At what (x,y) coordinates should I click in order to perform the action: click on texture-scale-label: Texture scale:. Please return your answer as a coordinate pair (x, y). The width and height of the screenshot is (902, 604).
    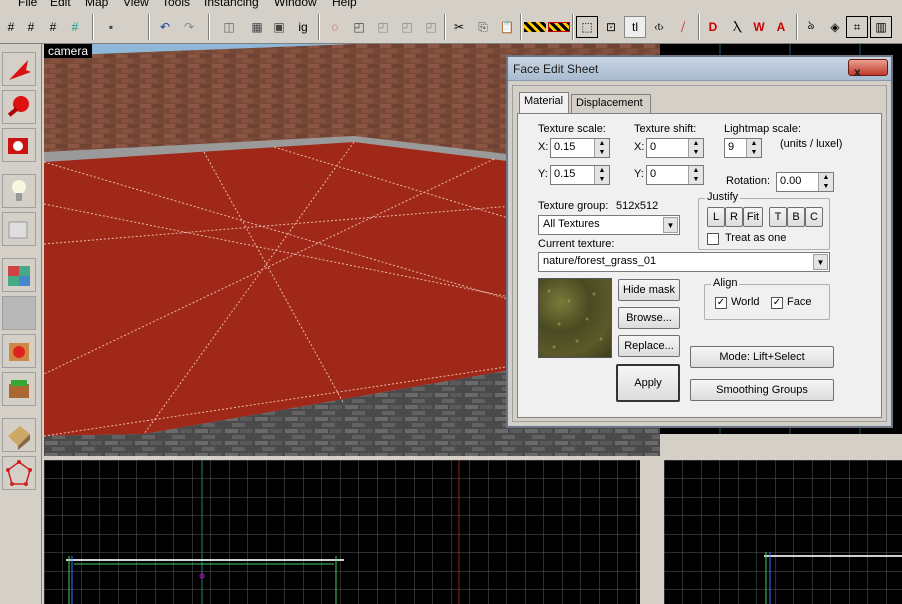
    Looking at the image, I should click on (572, 129).